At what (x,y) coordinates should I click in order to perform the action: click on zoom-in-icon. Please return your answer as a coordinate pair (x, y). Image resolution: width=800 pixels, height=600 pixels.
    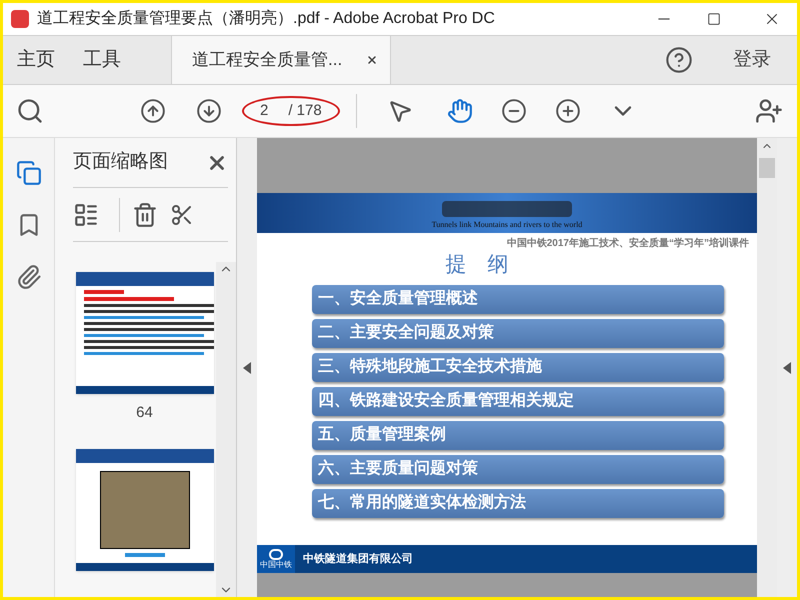
    Looking at the image, I should click on (567, 111).